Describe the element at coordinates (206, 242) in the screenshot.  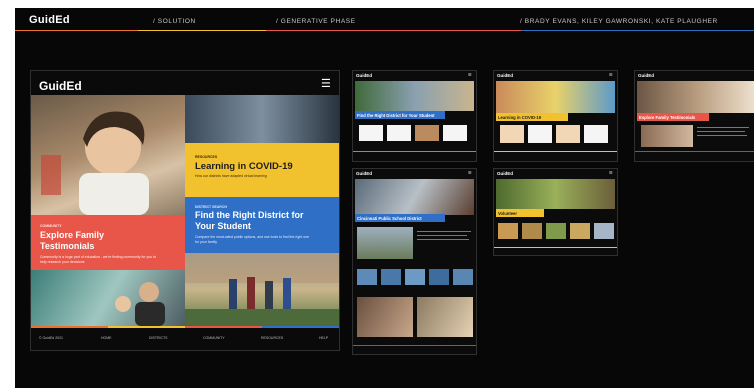
I see `district-desc-line-2: for your family` at that location.